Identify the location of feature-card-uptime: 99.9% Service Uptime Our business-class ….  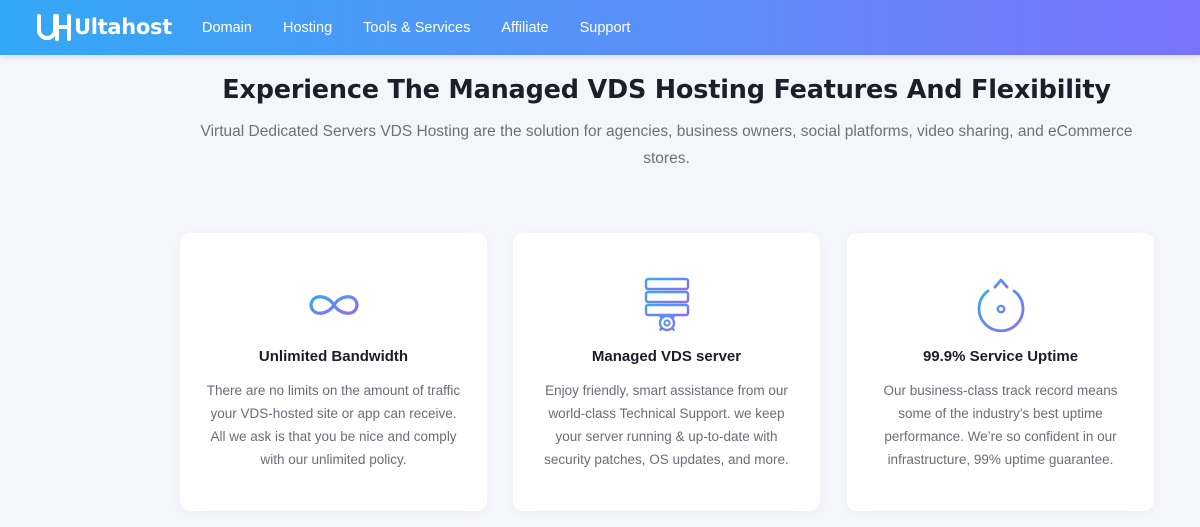
(1000, 372).